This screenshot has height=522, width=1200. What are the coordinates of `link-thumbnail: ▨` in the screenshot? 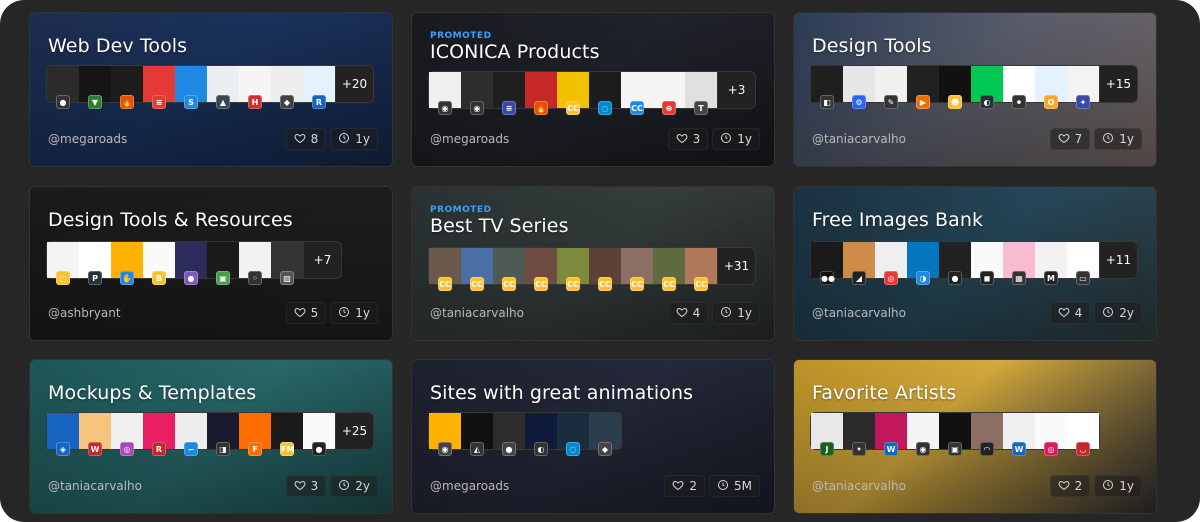 It's located at (287, 263).